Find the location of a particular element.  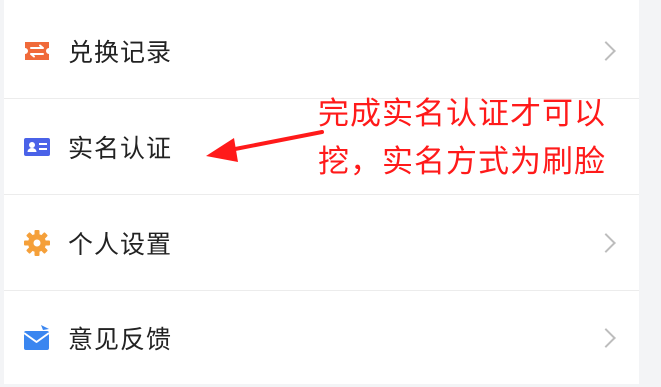

menu-item-label: 个人设置 is located at coordinates (120, 244).